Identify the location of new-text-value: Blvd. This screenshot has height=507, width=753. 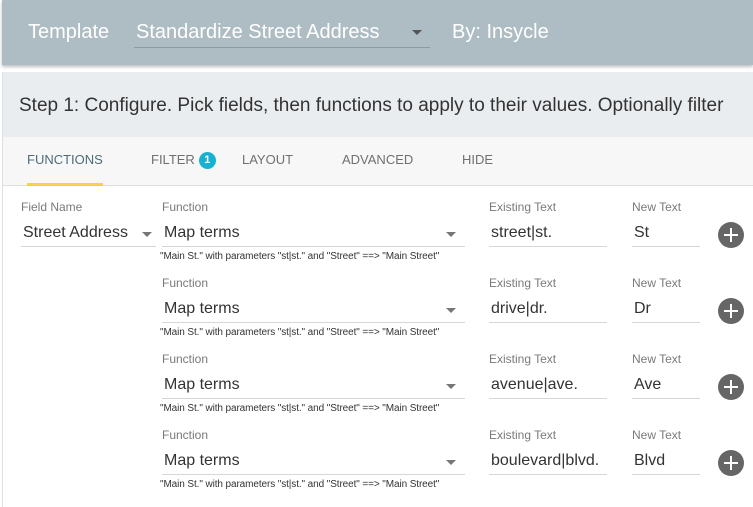
(650, 460).